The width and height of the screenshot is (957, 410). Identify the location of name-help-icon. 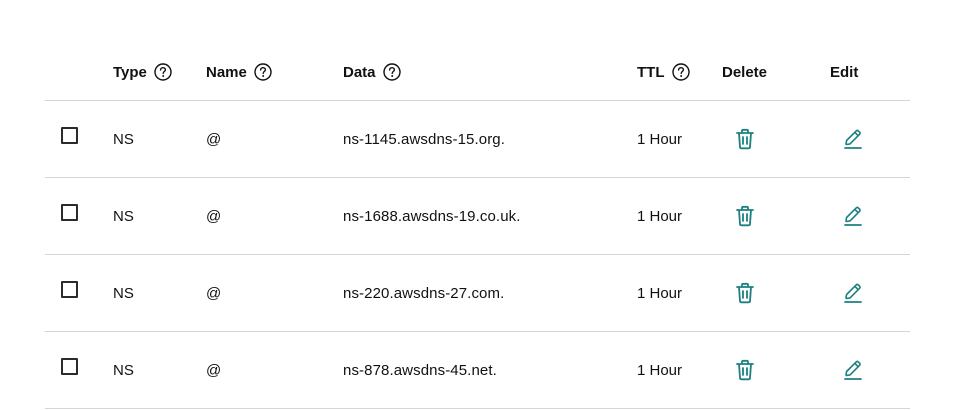
(263, 72).